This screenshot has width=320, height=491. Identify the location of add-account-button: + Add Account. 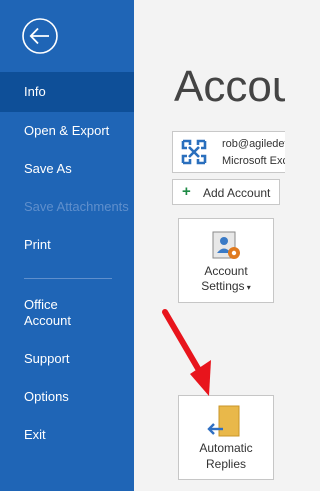
(226, 192).